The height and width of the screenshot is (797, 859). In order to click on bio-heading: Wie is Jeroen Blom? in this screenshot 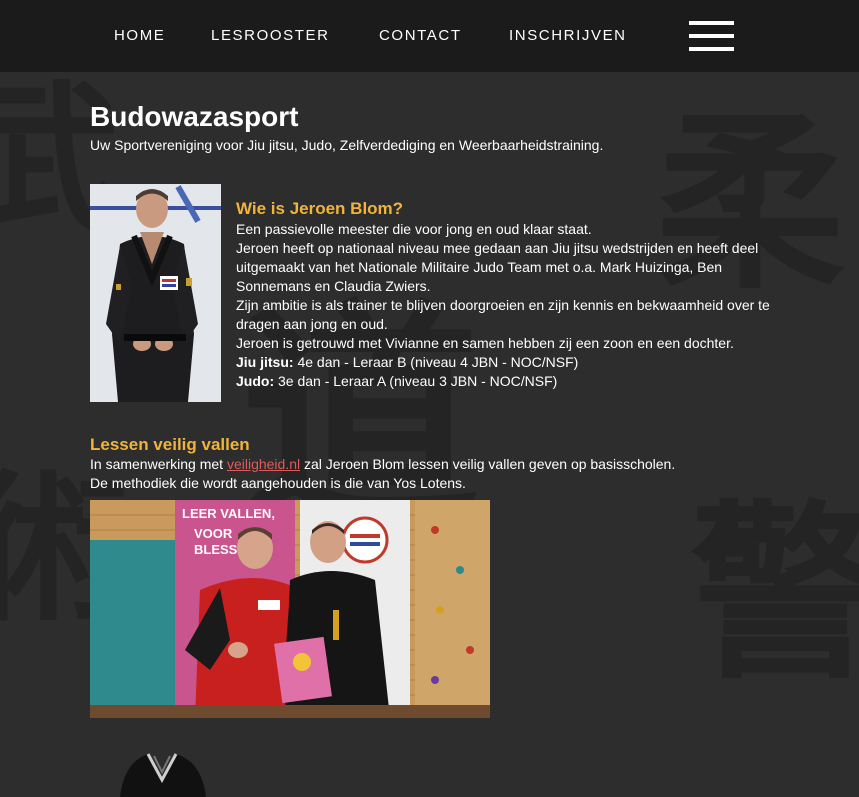, I will do `click(320, 208)`.